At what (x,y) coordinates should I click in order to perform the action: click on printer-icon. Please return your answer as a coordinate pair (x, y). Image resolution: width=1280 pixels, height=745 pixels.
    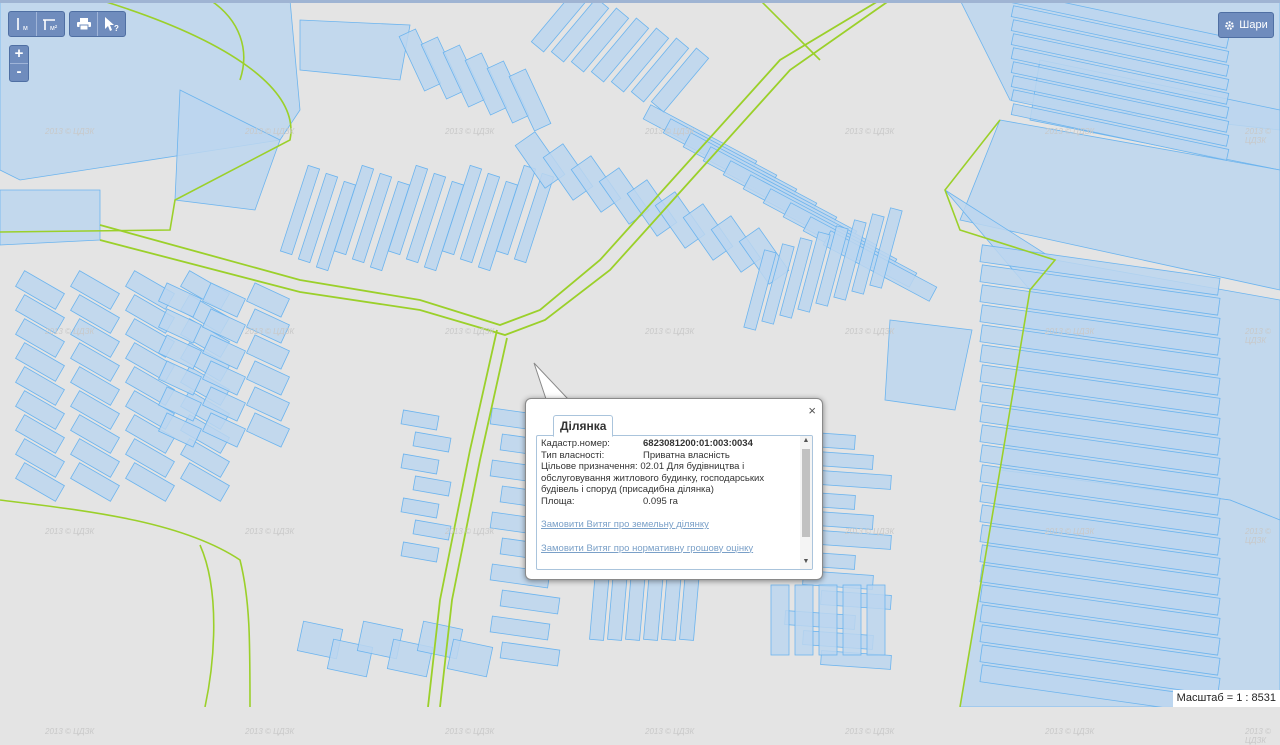
    Looking at the image, I should click on (83, 24).